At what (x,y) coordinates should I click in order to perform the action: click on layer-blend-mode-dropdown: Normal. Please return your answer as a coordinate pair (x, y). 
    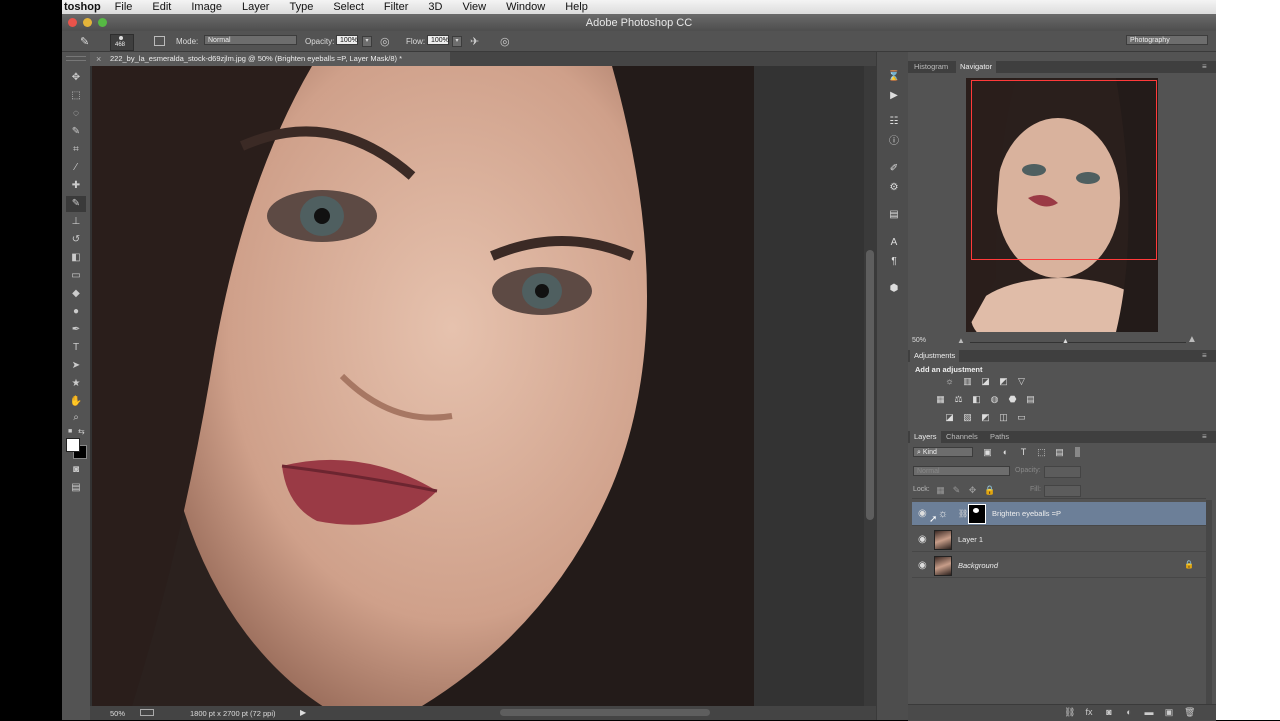
    Looking at the image, I should click on (961, 471).